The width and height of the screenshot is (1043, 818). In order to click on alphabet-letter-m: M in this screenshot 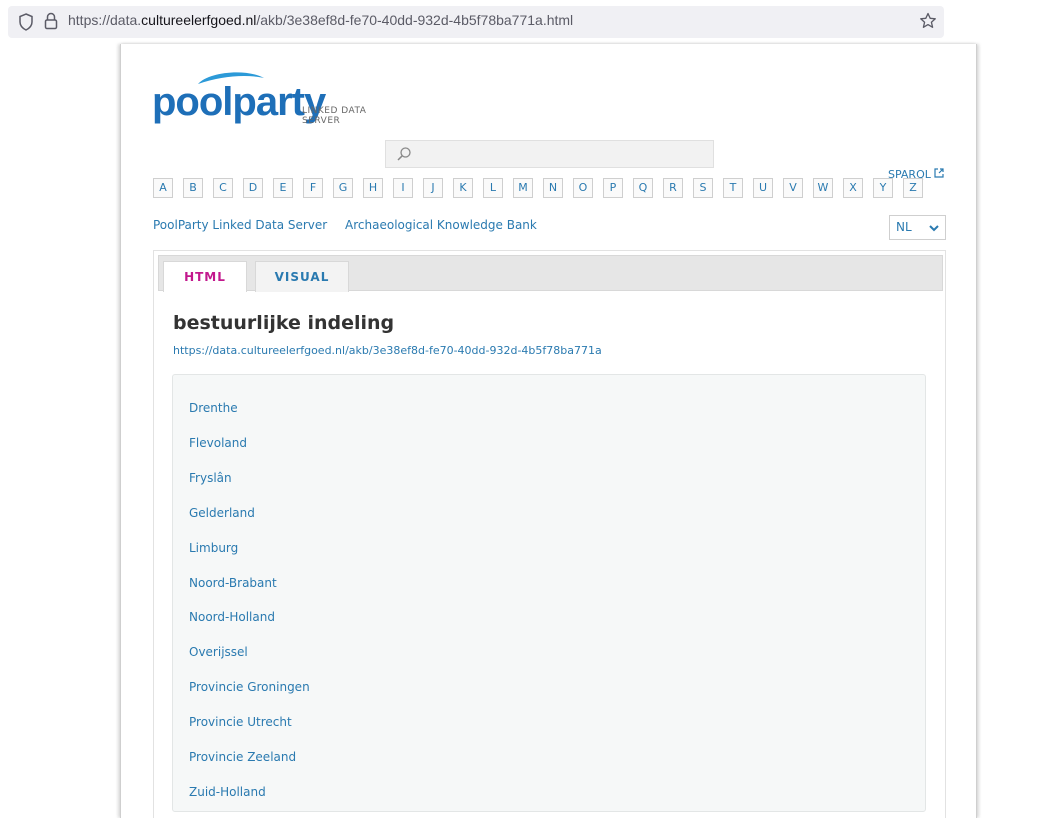, I will do `click(523, 188)`.